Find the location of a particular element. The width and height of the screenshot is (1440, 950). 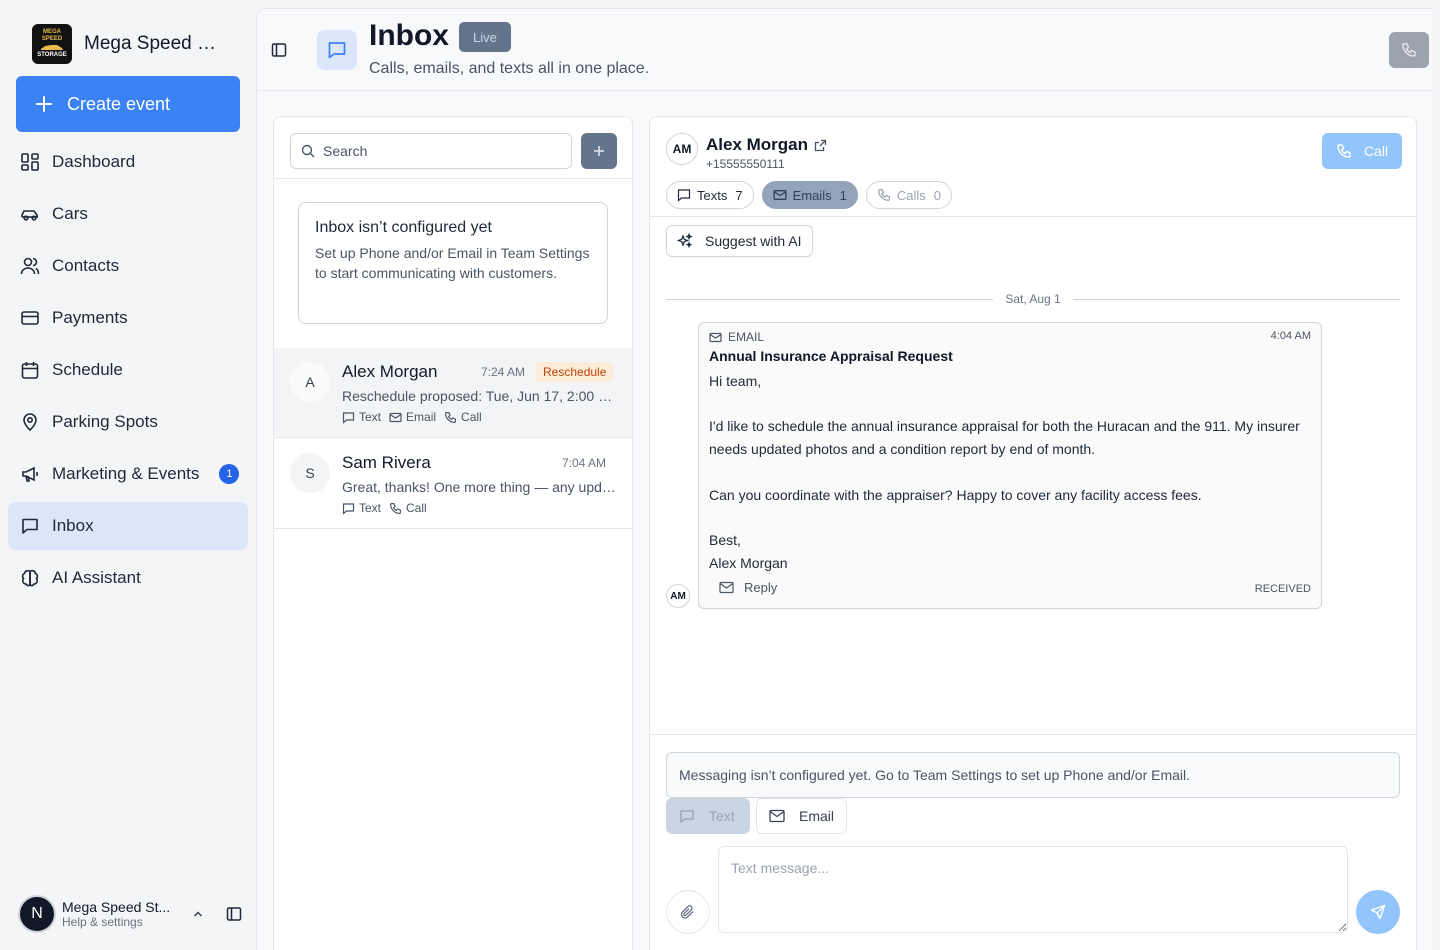

sparkles-icon is located at coordinates (685, 241).